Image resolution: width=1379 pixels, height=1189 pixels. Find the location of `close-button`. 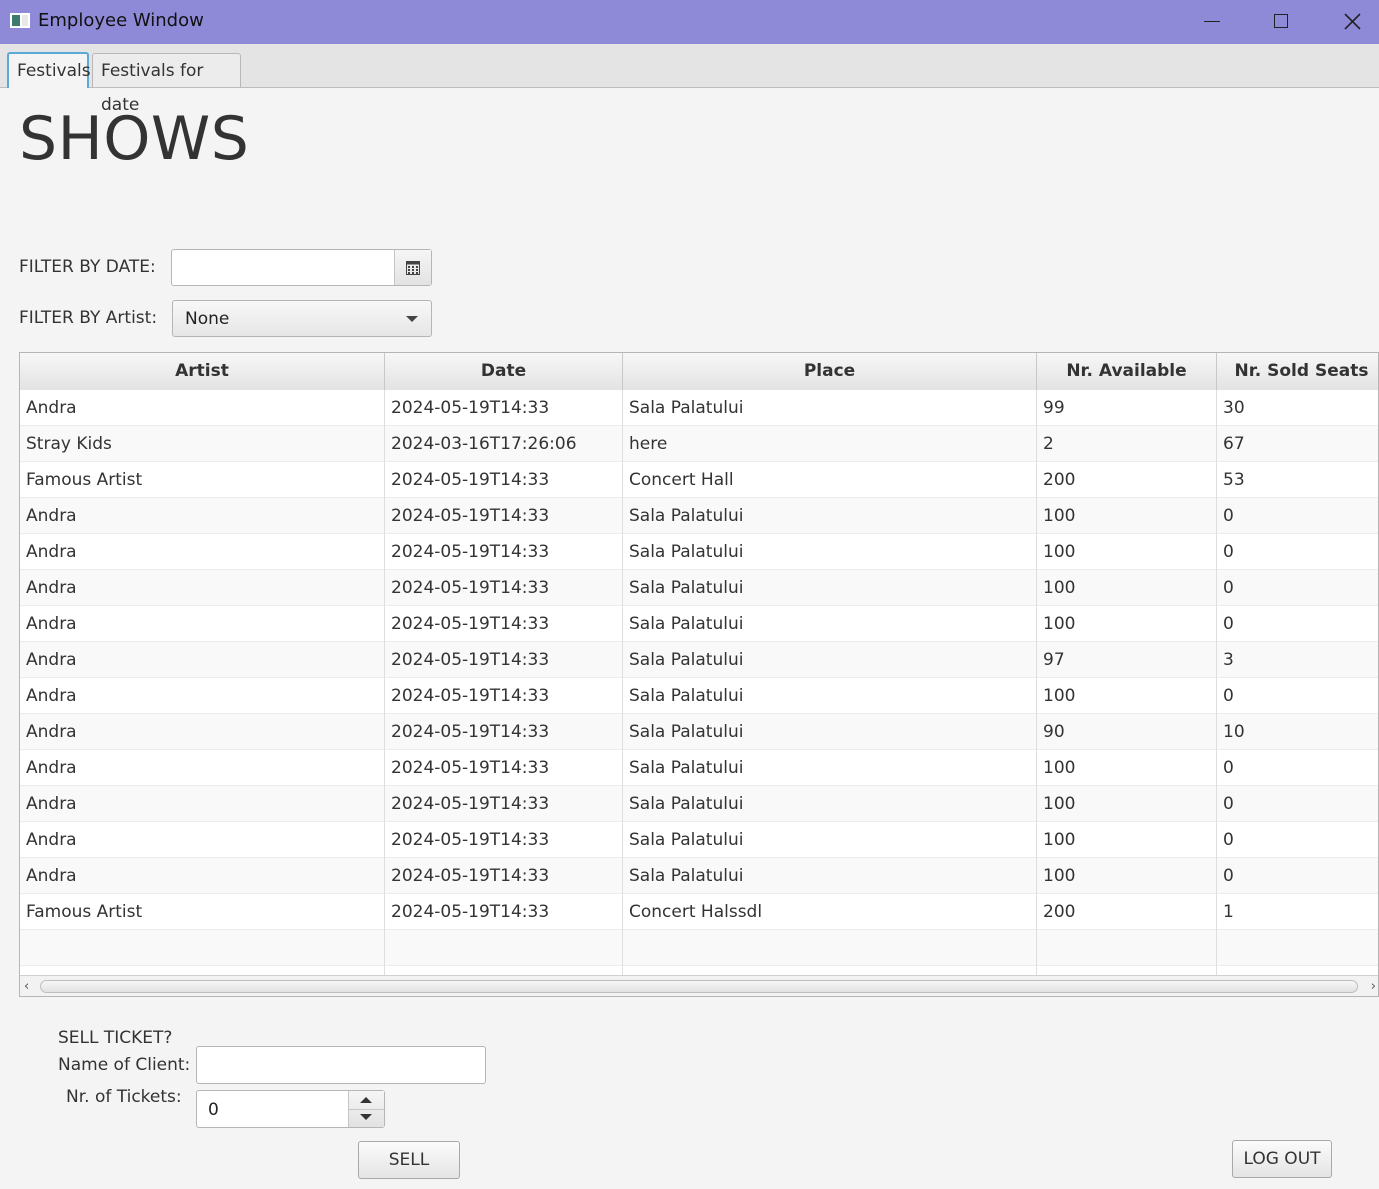

close-button is located at coordinates (1350, 22).